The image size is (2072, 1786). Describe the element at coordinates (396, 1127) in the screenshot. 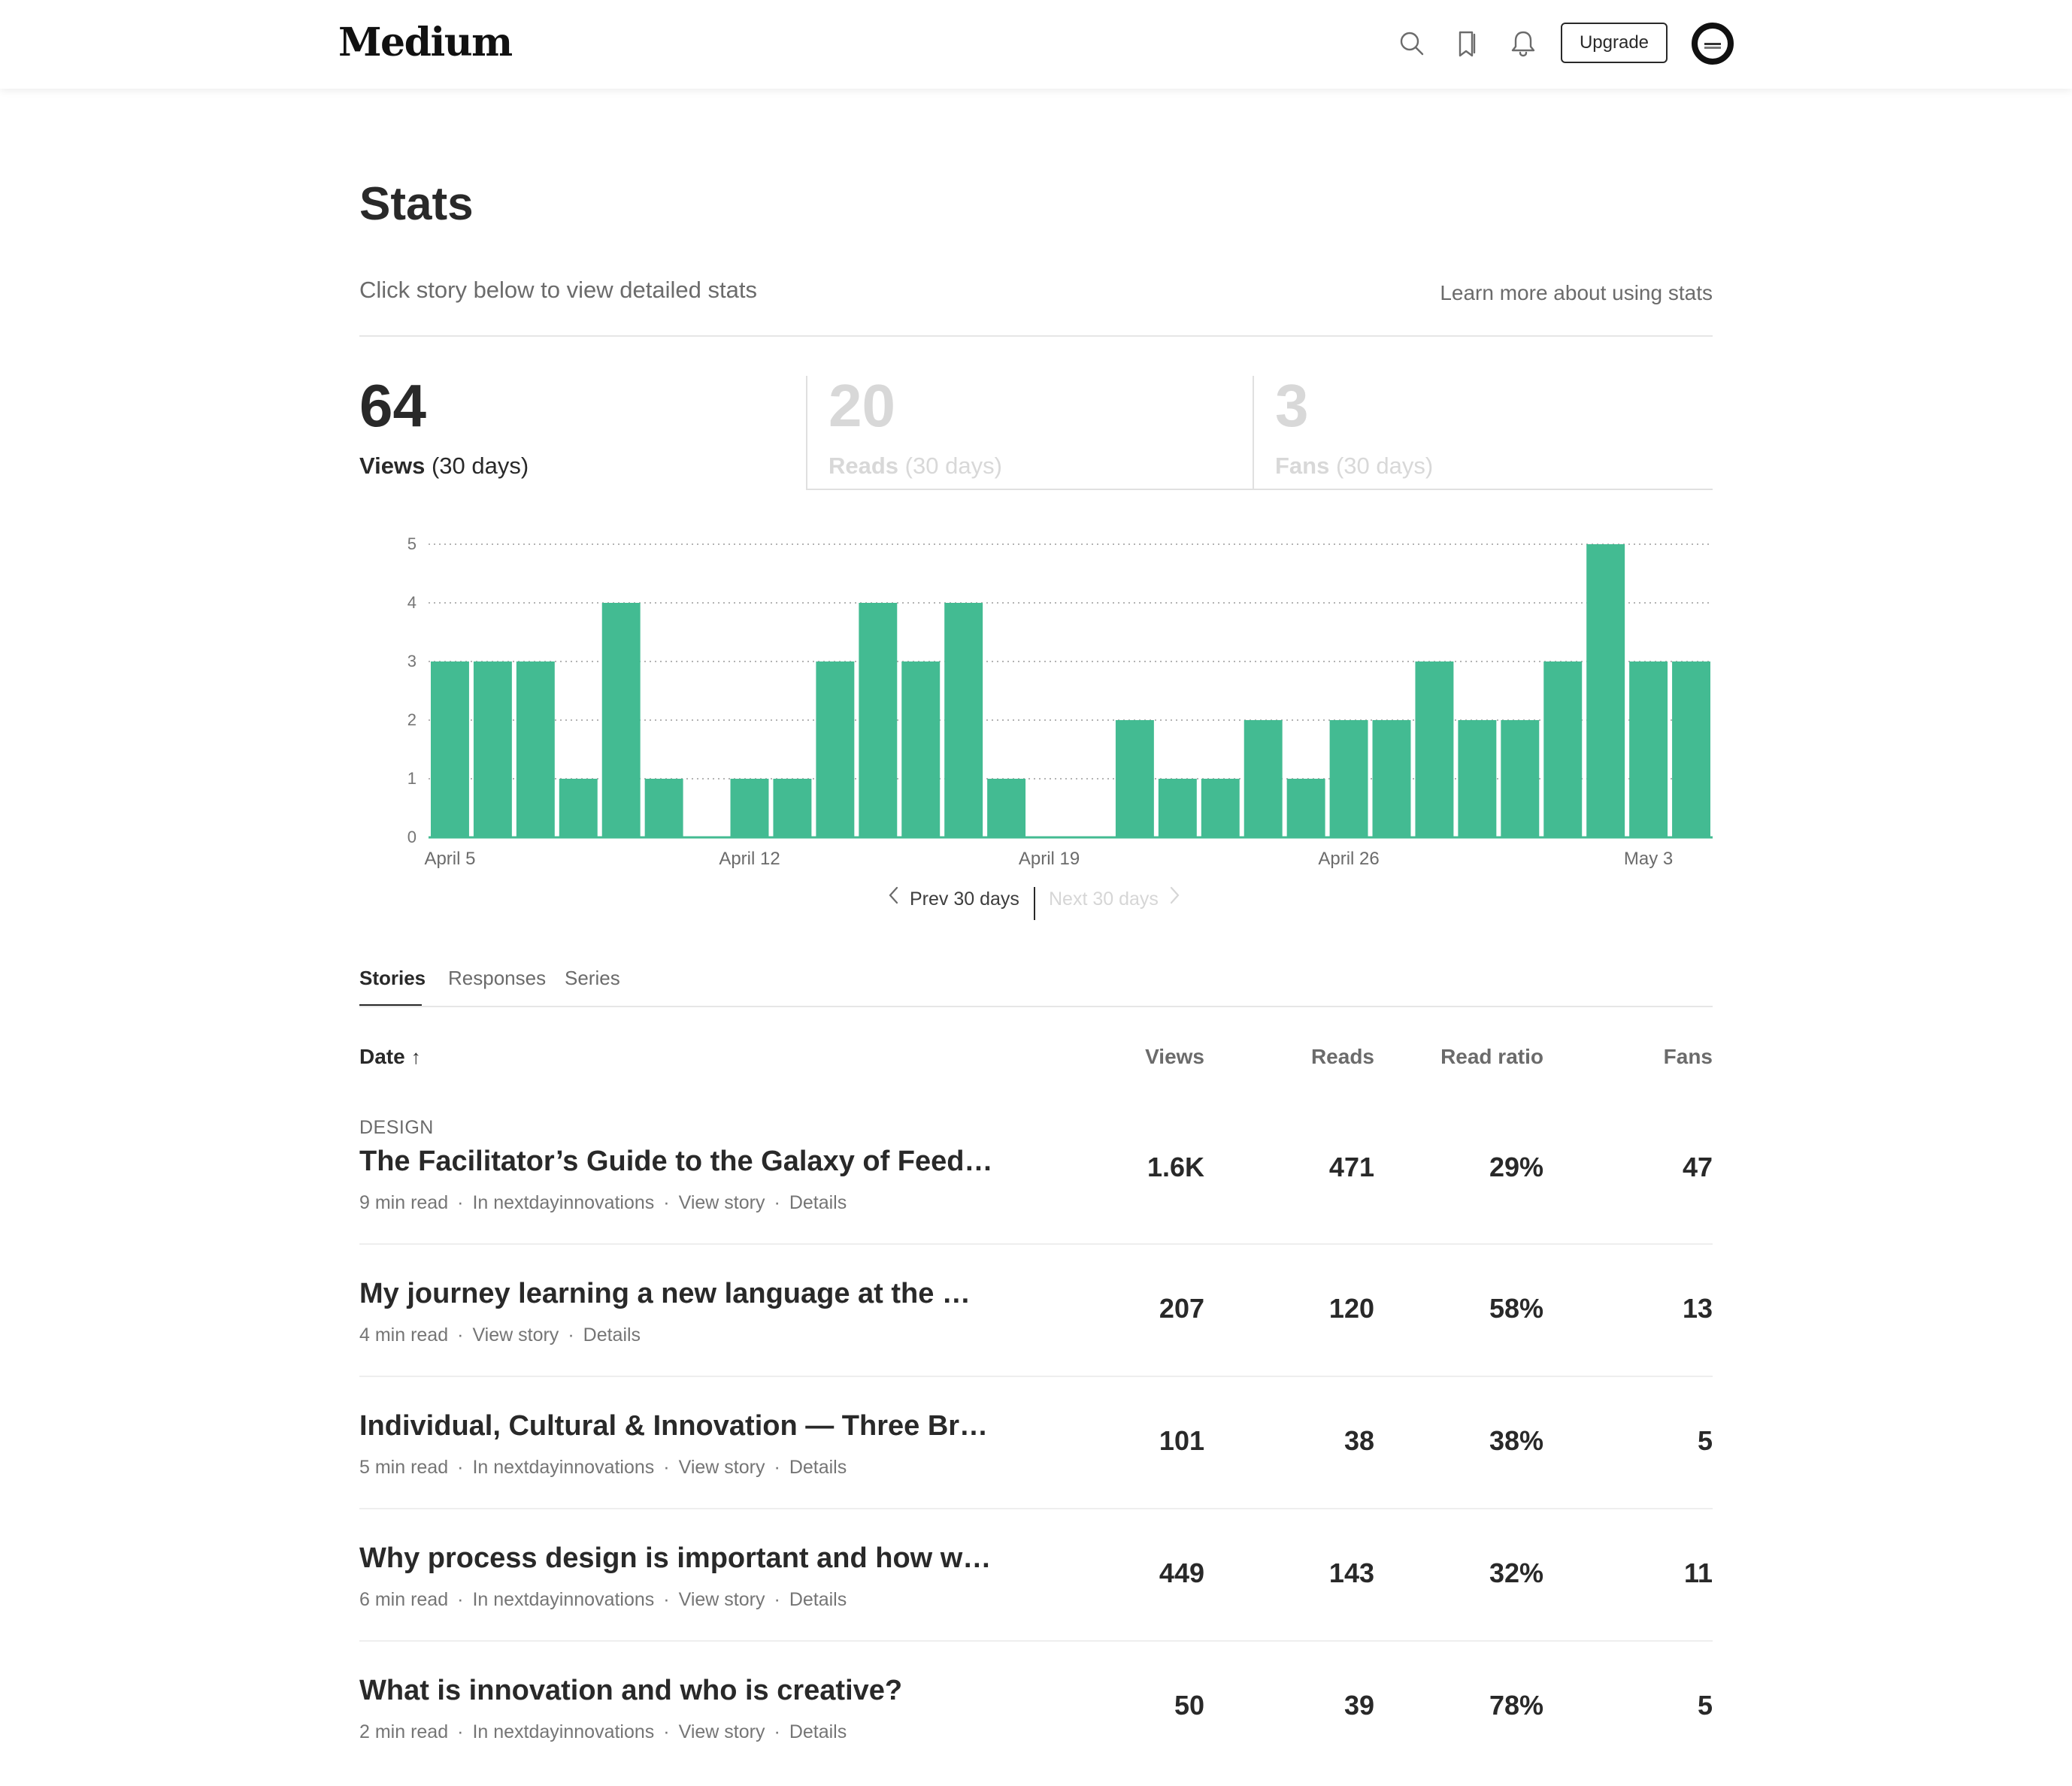

I see `story-category: DESIGN` at that location.